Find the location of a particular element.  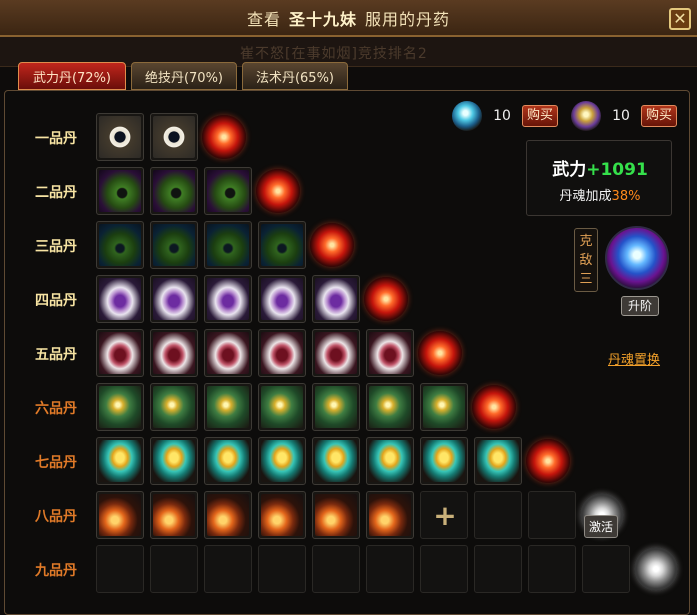

kedi-label: 克 敌 三 is located at coordinates (586, 260).